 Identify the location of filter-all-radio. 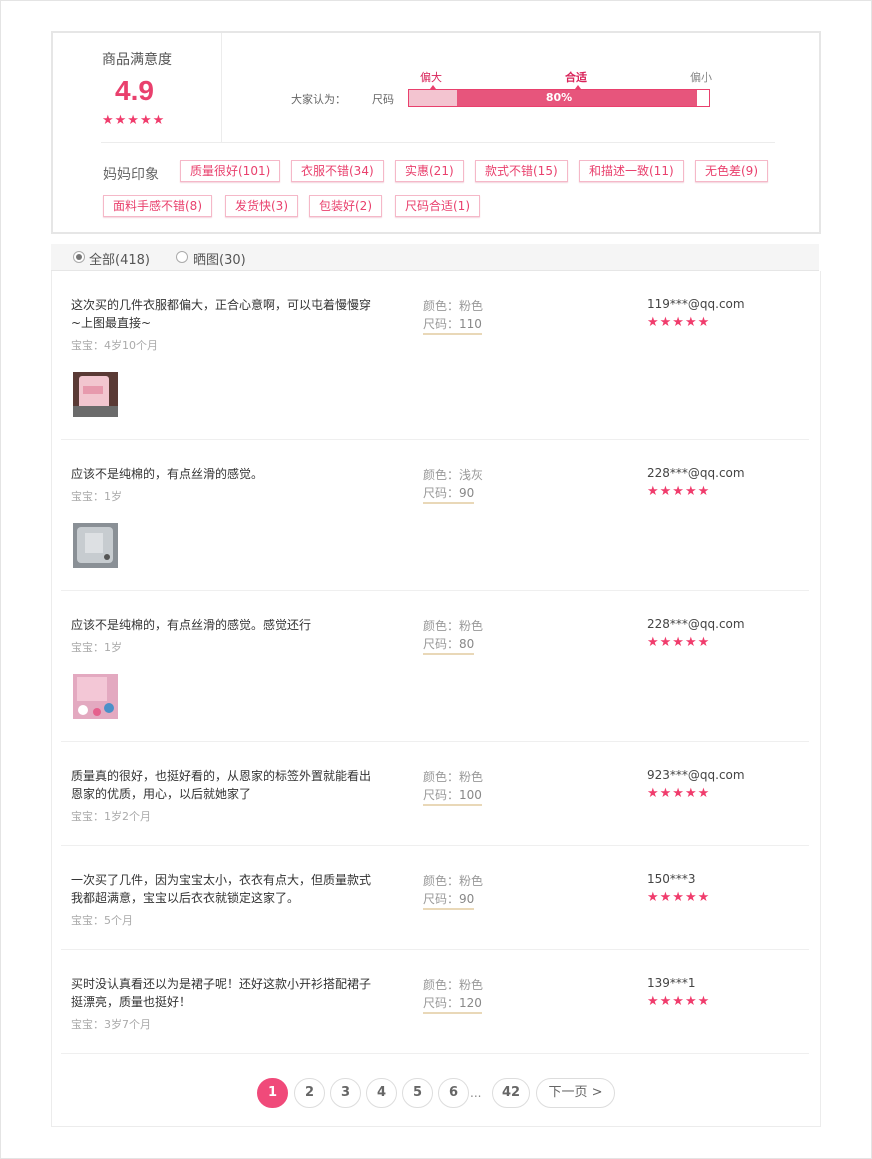
(79, 257).